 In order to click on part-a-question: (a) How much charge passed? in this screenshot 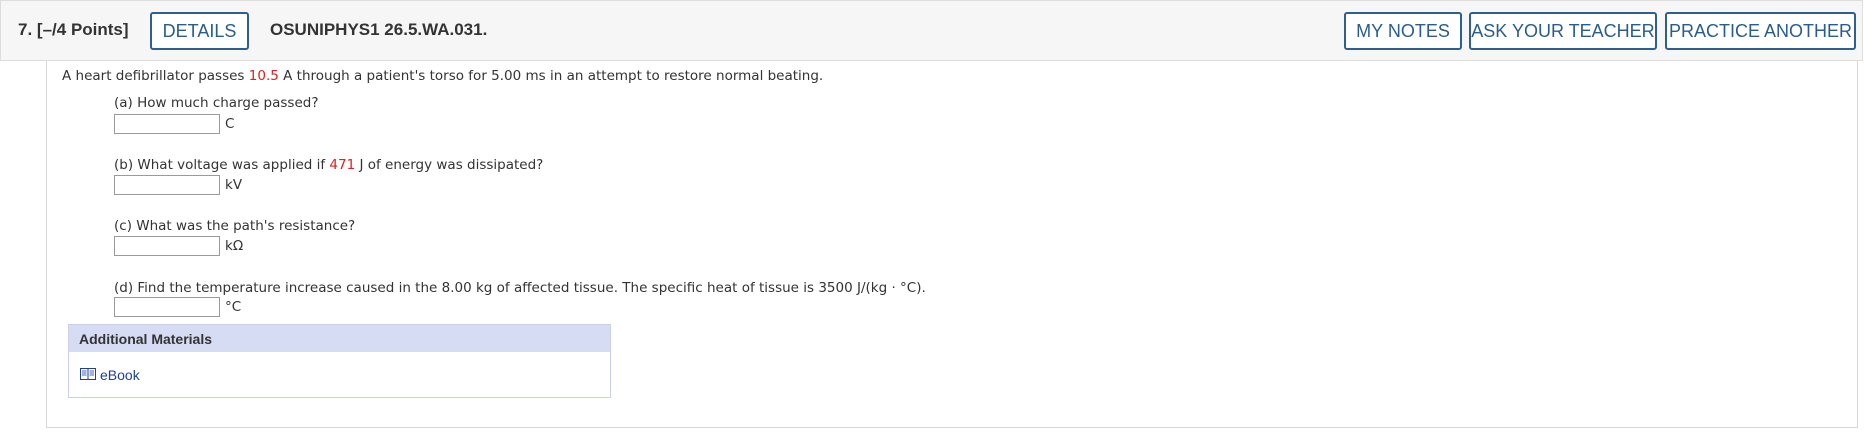, I will do `click(216, 103)`.